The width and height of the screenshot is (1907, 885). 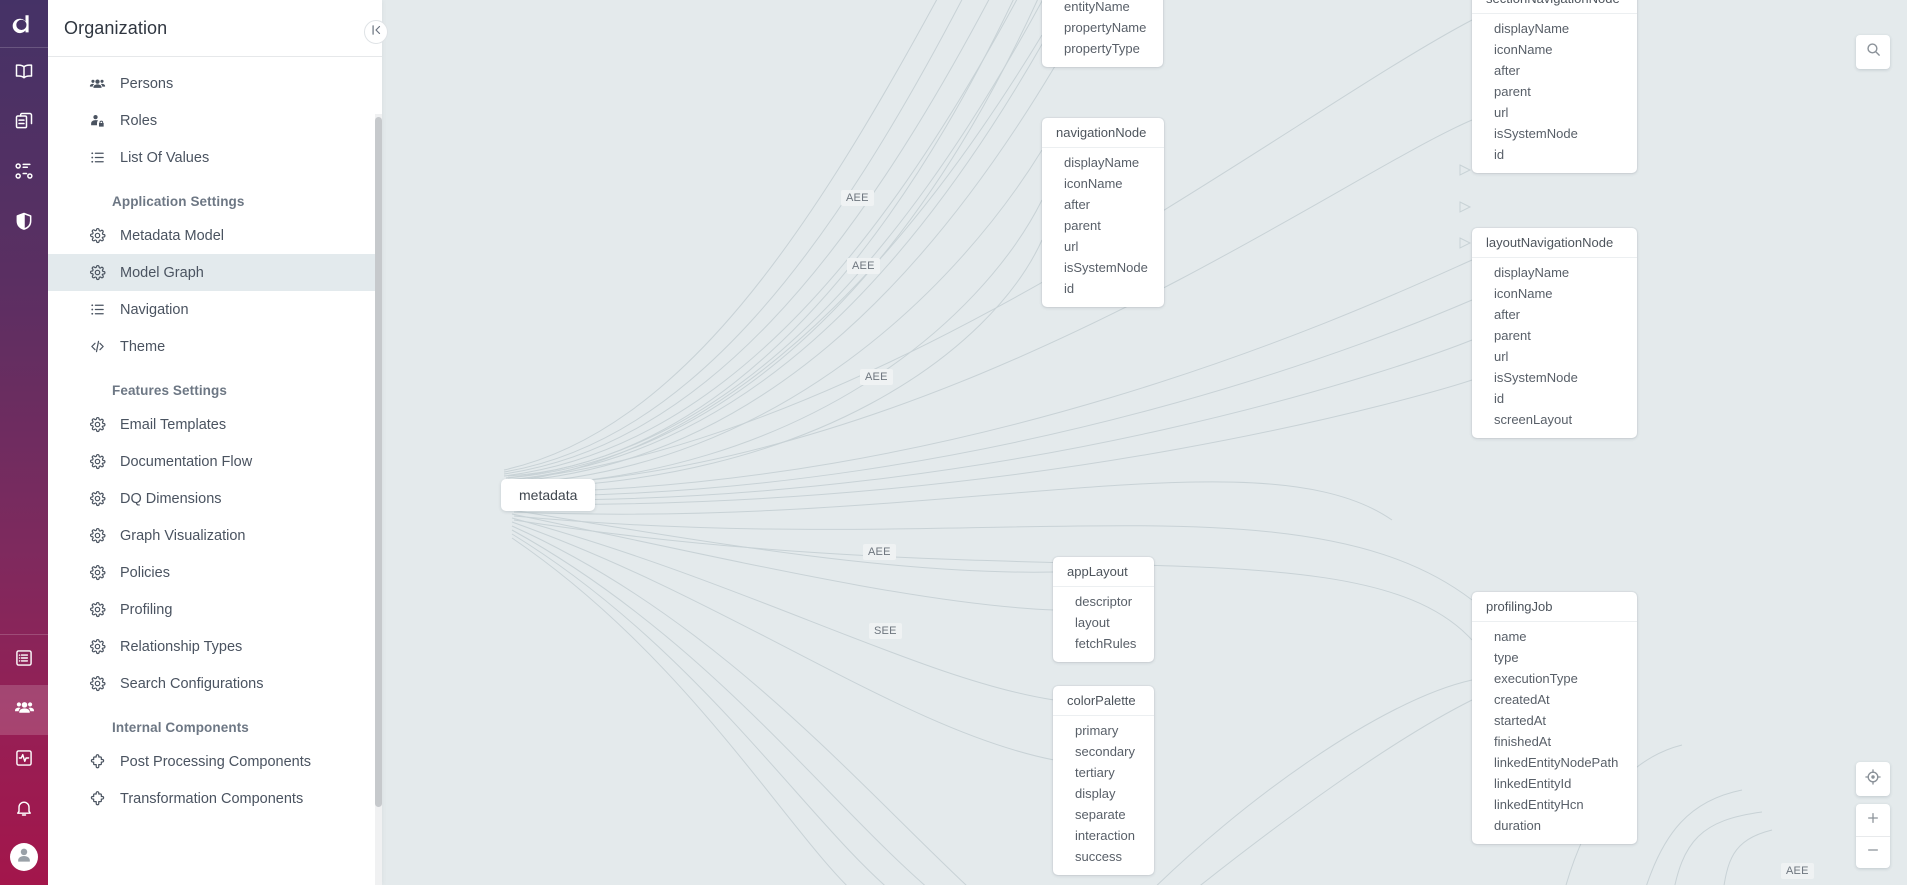 I want to click on graph-node-property: success, so click(x=1103, y=856).